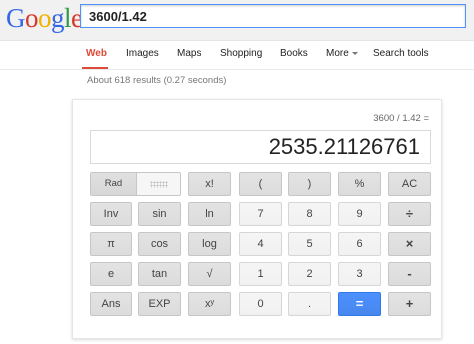 The height and width of the screenshot is (344, 474). Describe the element at coordinates (111, 274) in the screenshot. I see `calc-button-e: e` at that location.